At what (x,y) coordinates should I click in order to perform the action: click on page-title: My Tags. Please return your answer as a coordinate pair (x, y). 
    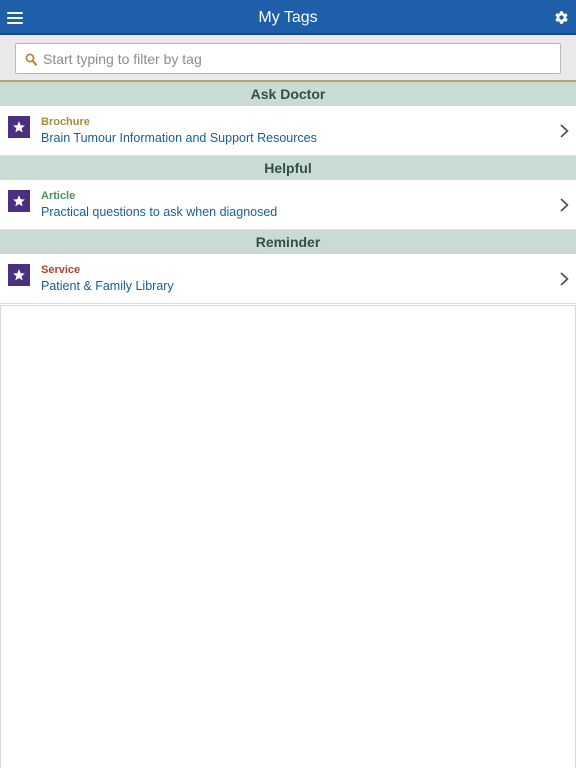
    Looking at the image, I should click on (288, 17).